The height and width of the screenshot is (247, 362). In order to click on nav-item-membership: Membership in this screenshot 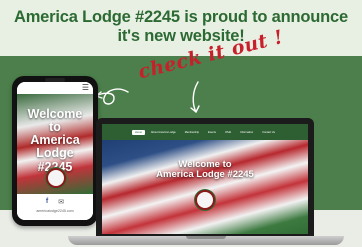, I will do `click(192, 132)`.